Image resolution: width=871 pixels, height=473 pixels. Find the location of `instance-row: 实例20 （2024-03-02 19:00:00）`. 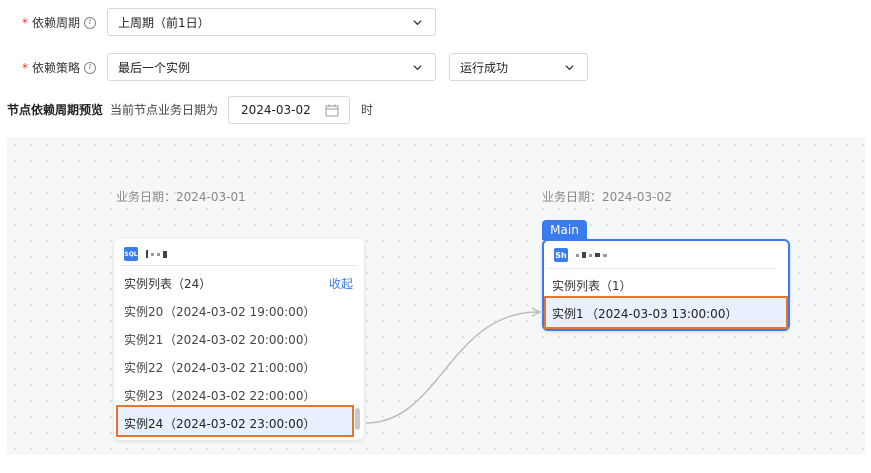

instance-row: 实例20 （2024-03-02 19:00:00） is located at coordinates (219, 311).